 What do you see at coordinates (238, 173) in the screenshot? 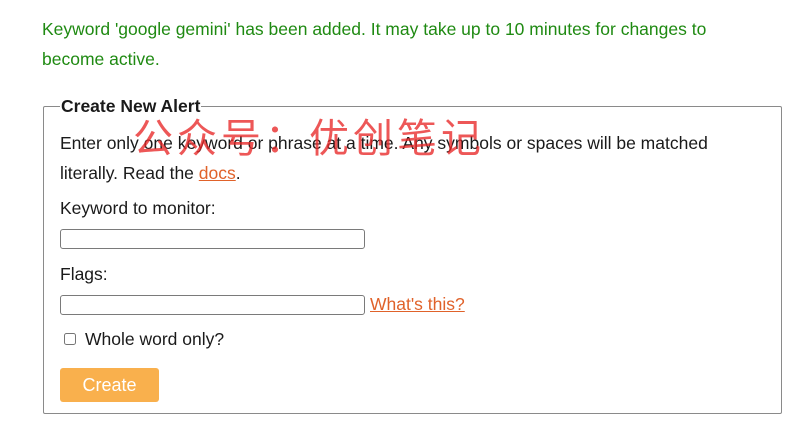
I see `instructions-period: .` at bounding box center [238, 173].